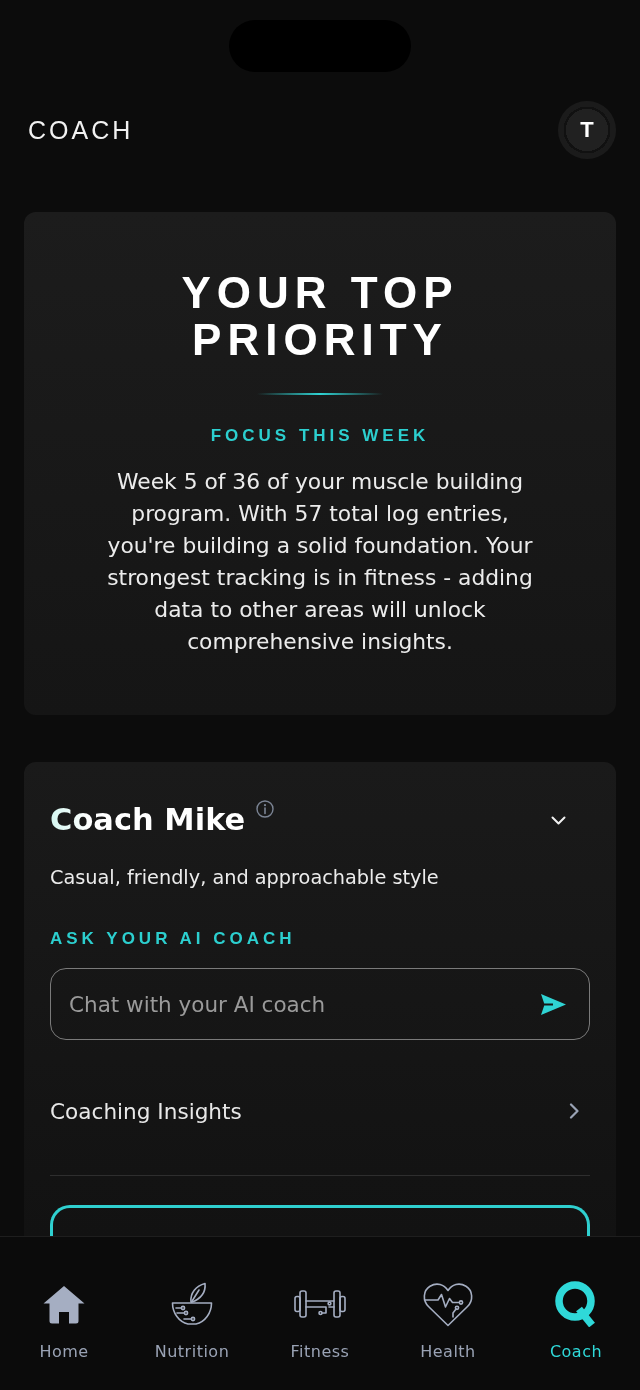  I want to click on heart-pulse-icon, so click(448, 1304).